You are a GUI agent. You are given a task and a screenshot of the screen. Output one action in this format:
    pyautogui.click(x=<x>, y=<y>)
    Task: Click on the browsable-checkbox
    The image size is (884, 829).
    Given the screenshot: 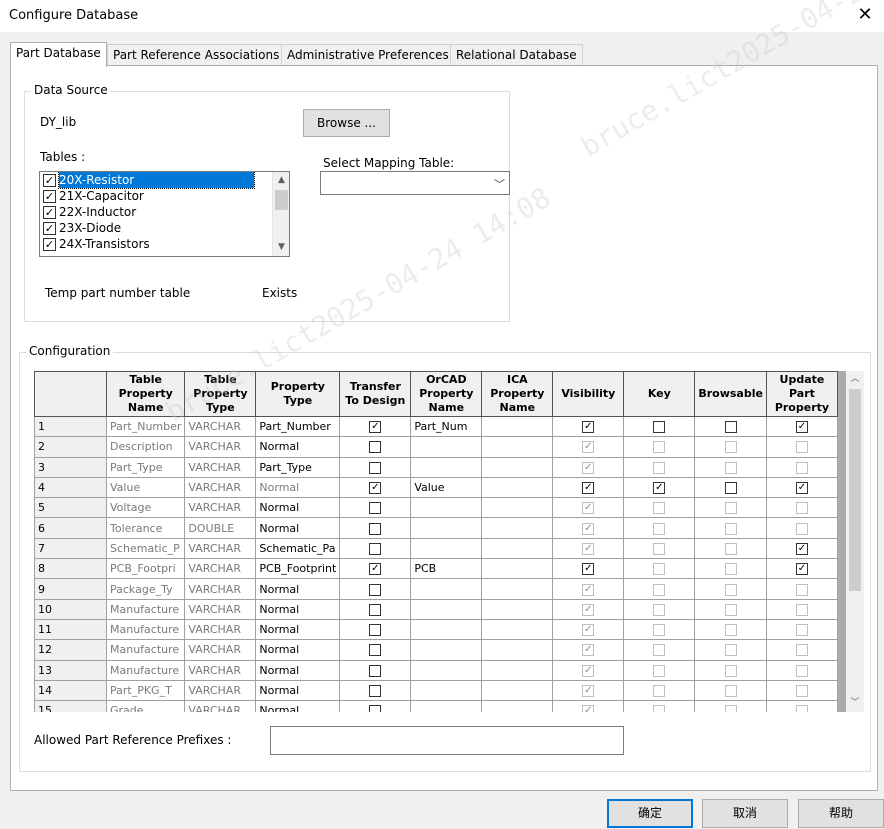 What is the action you would take?
    pyautogui.click(x=730, y=488)
    